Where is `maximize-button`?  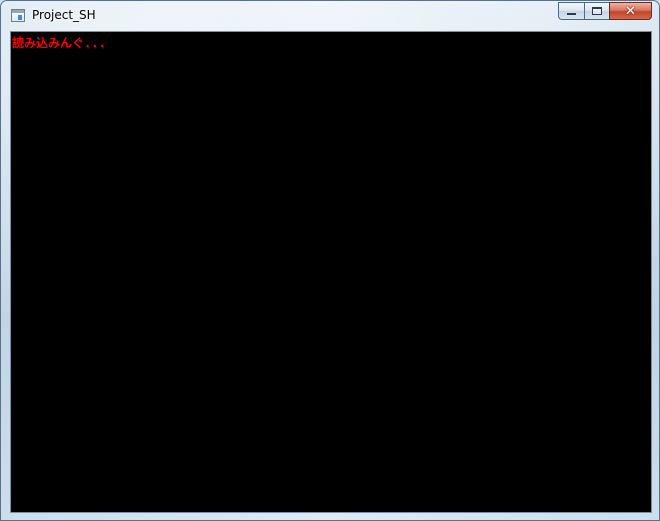 maximize-button is located at coordinates (596, 11).